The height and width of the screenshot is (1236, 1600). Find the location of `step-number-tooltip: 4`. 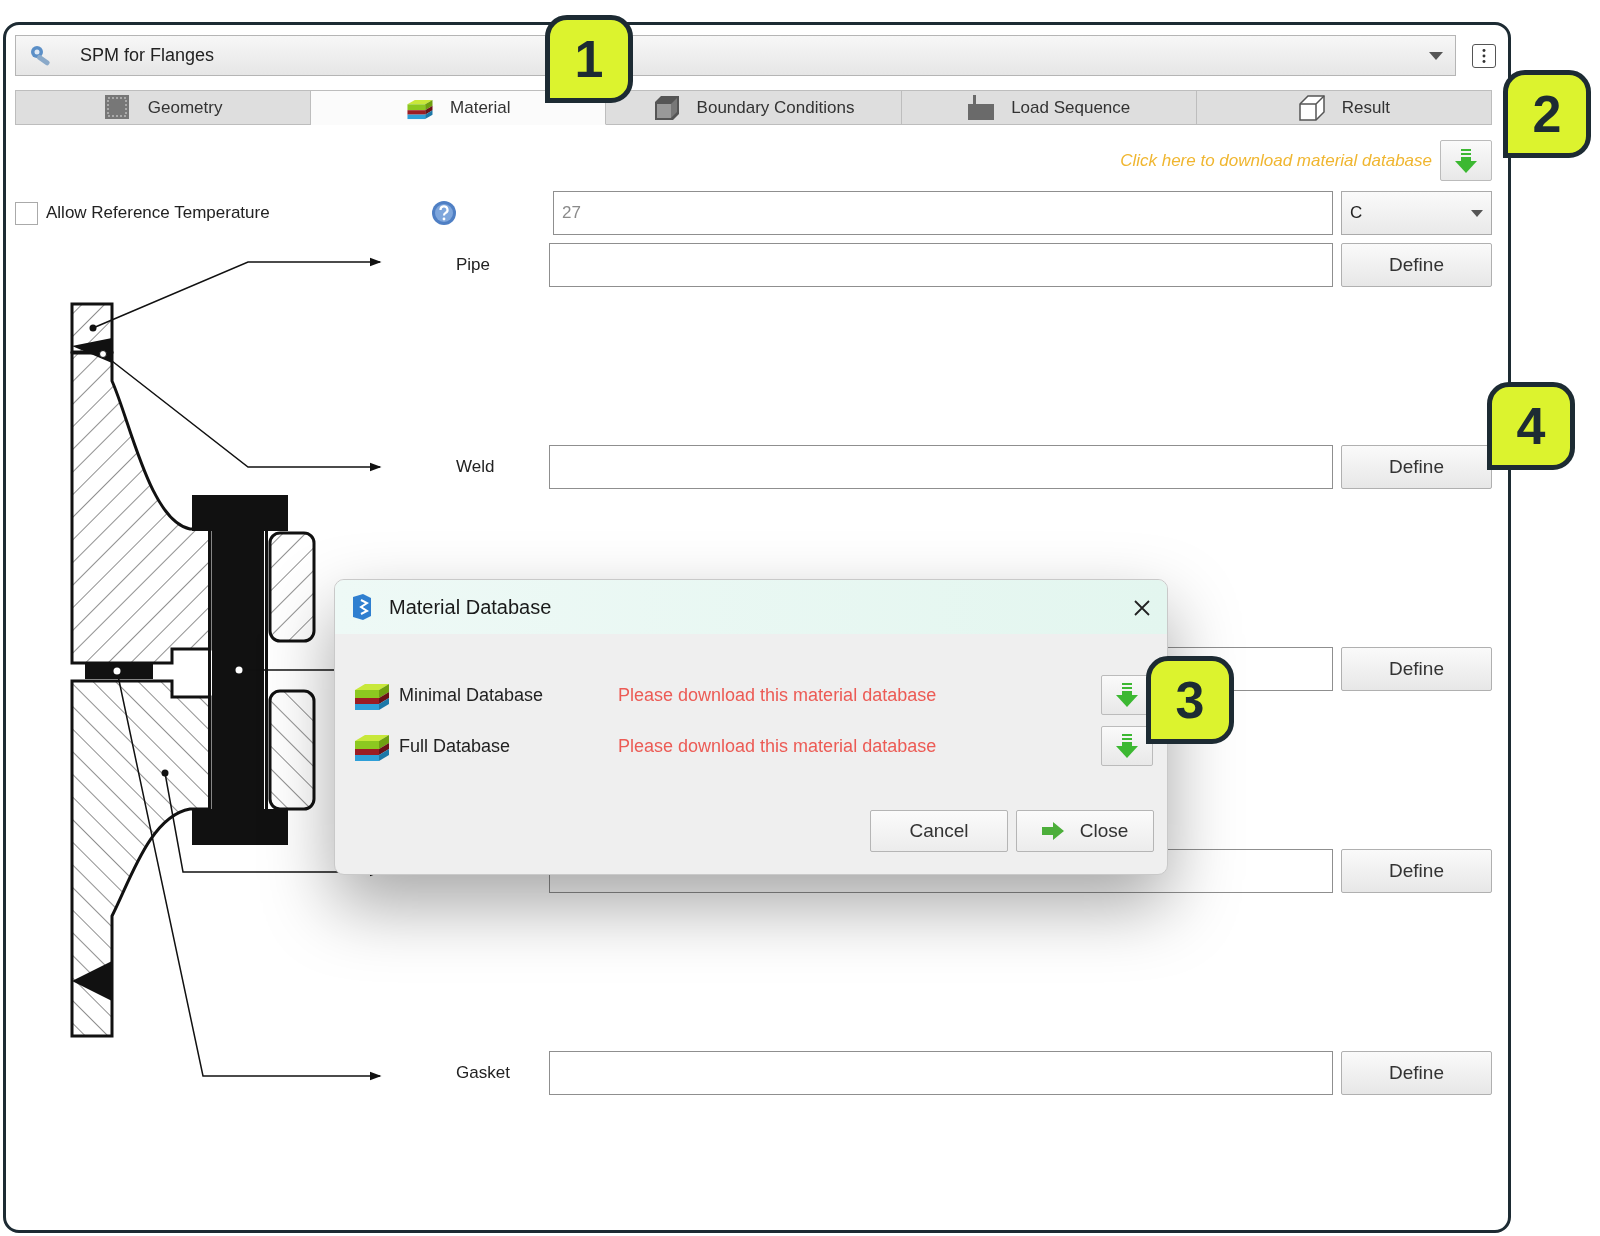

step-number-tooltip: 4 is located at coordinates (1531, 426).